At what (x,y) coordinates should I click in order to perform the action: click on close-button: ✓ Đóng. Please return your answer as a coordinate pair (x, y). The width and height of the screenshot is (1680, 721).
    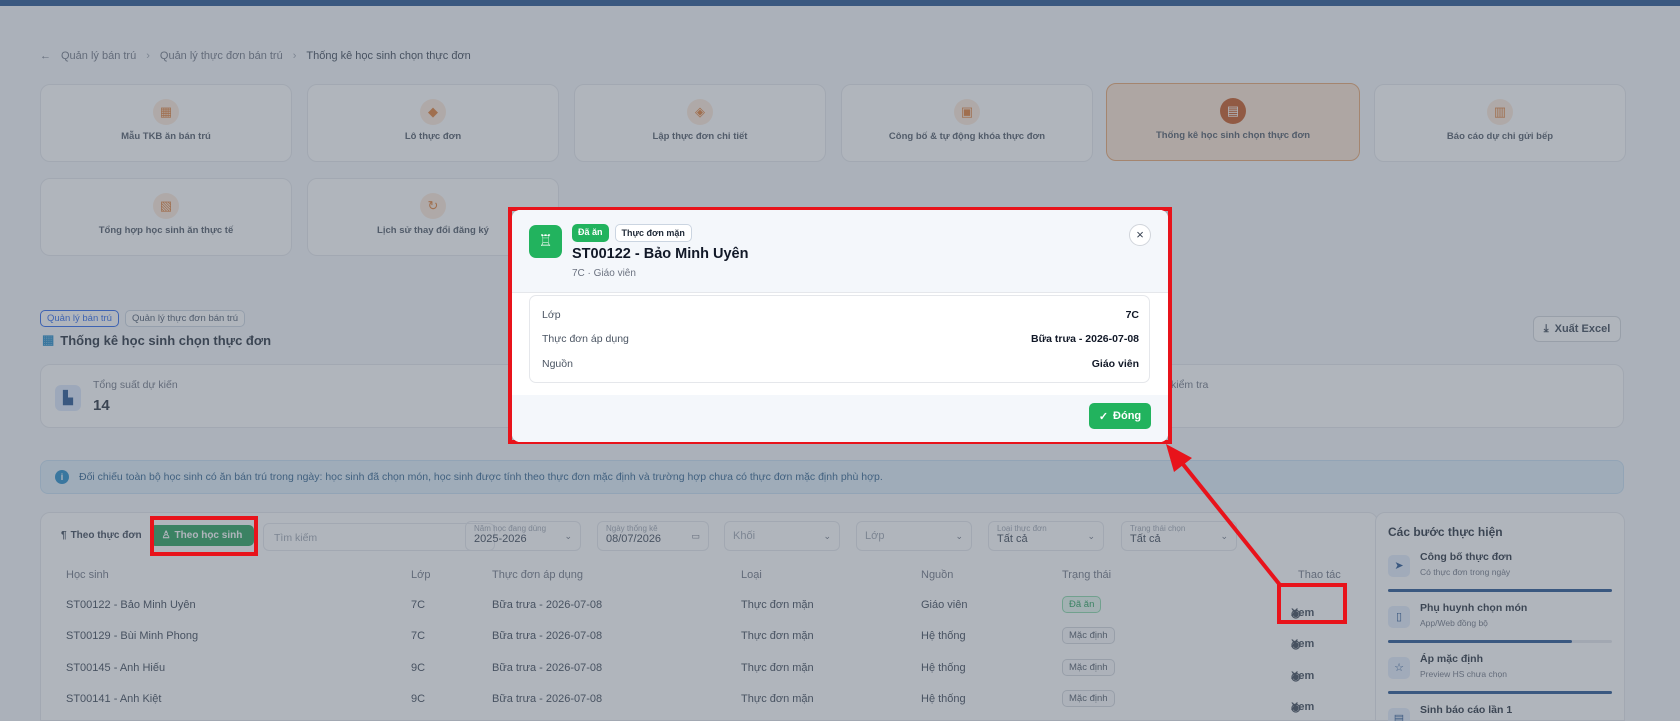
    Looking at the image, I should click on (1120, 416).